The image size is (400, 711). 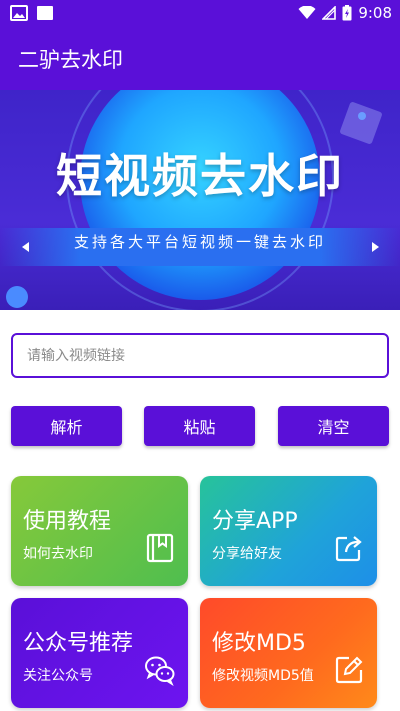 What do you see at coordinates (333, 426) in the screenshot?
I see `clear-button: 清空` at bounding box center [333, 426].